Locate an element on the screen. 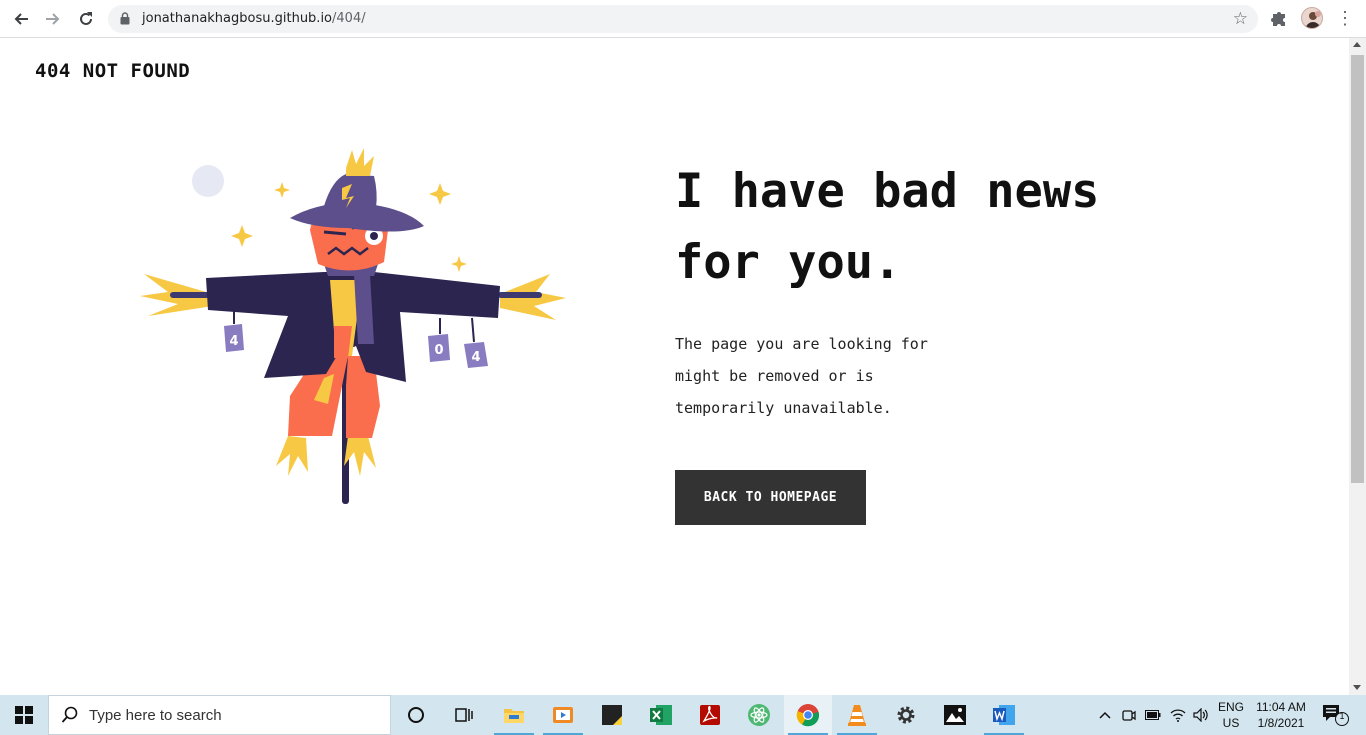 The width and height of the screenshot is (1366, 735). media-player-button is located at coordinates (563, 715).